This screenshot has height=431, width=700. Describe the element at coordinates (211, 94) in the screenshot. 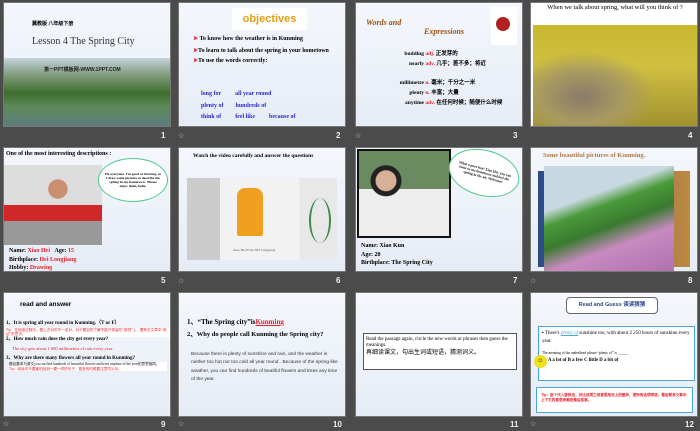

I see `phrase: long for` at that location.